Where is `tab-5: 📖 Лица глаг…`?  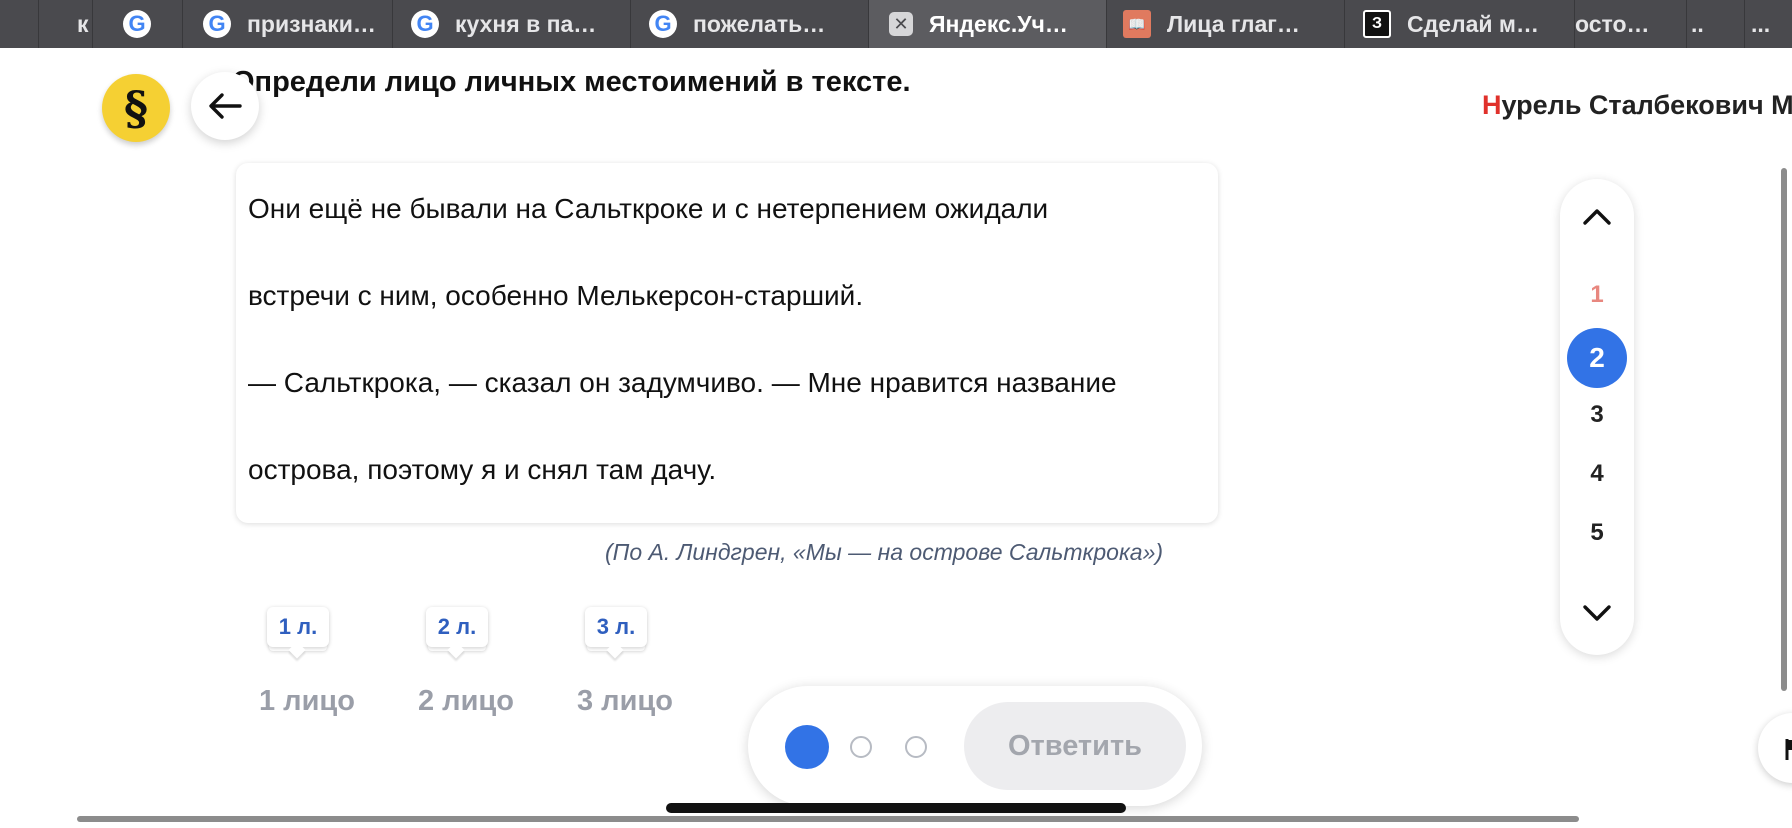
tab-5: 📖 Лица глаг… is located at coordinates (1225, 24).